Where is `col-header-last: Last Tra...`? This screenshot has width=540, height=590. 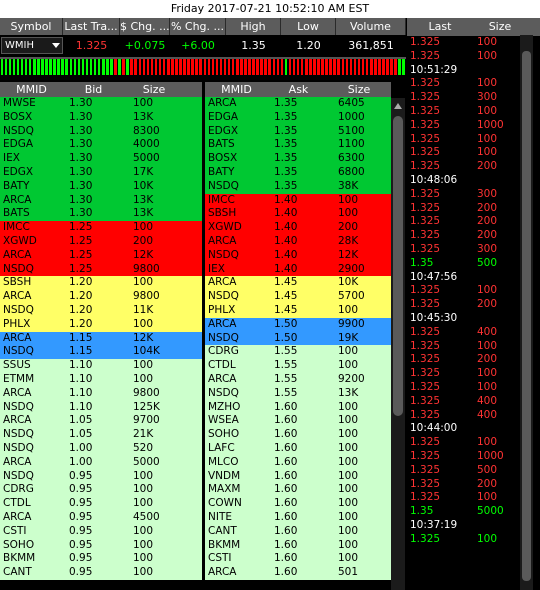 col-header-last: Last Tra... is located at coordinates (91, 26).